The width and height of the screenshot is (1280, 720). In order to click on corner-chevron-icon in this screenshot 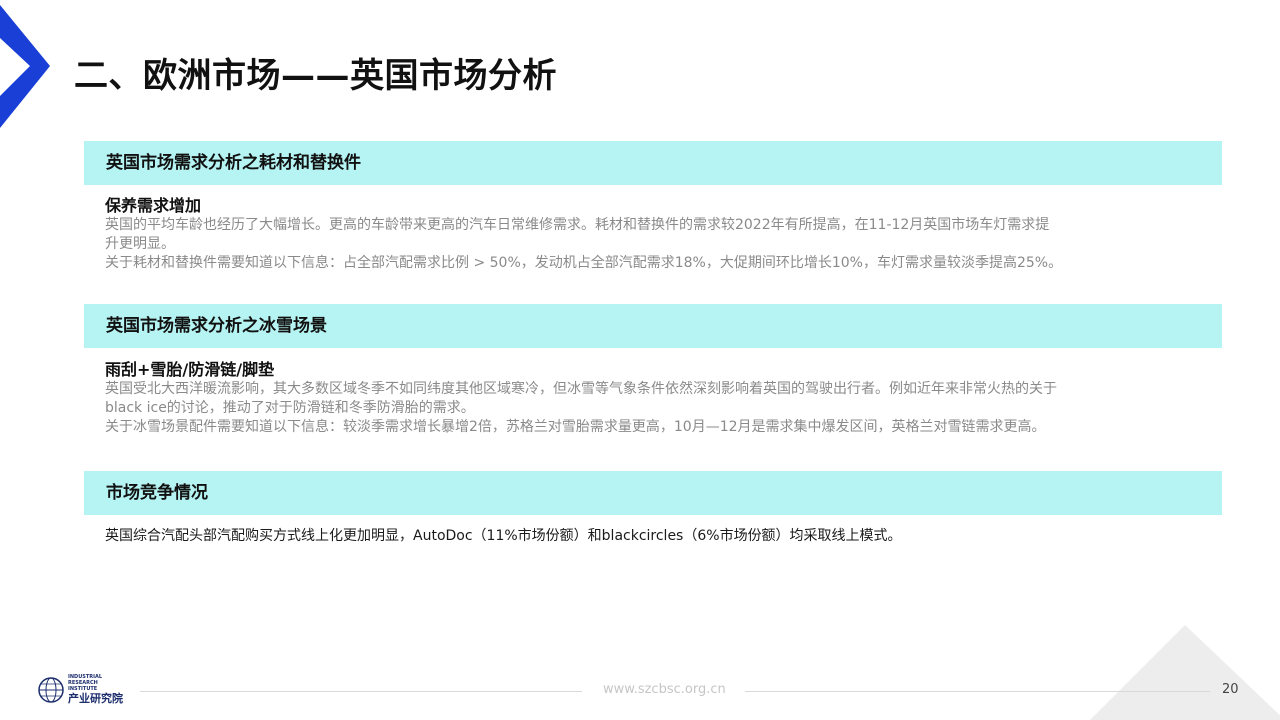, I will do `click(25, 66)`.